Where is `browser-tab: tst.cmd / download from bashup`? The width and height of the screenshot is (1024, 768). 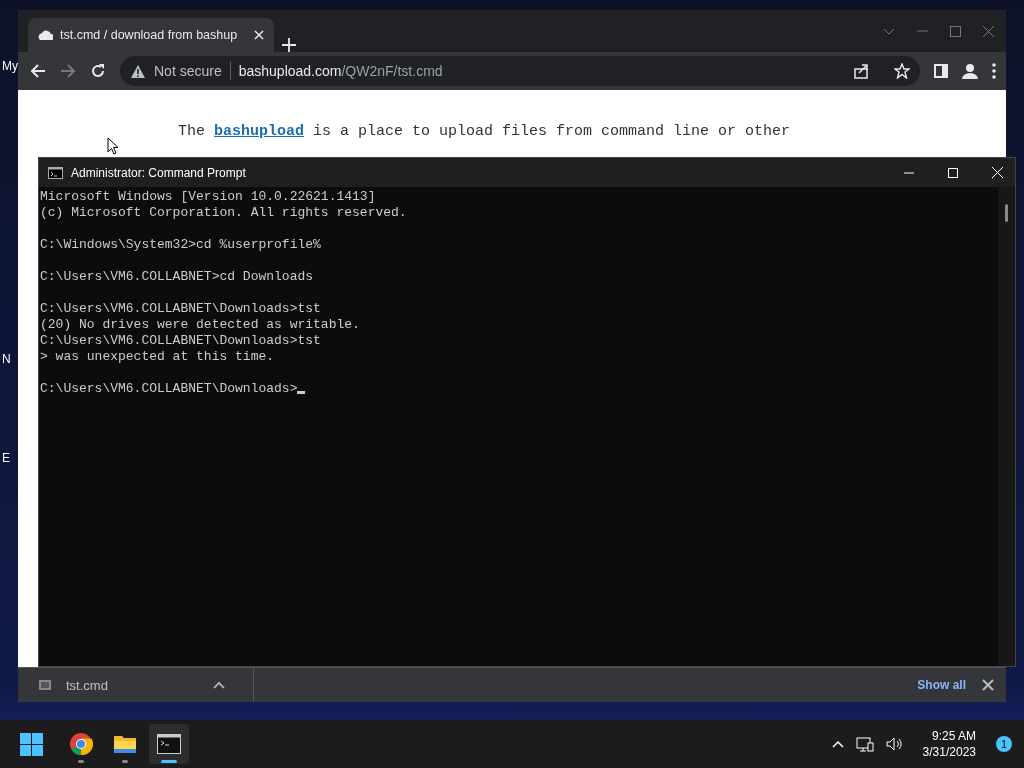
browser-tab: tst.cmd / download from bashup is located at coordinates (151, 35).